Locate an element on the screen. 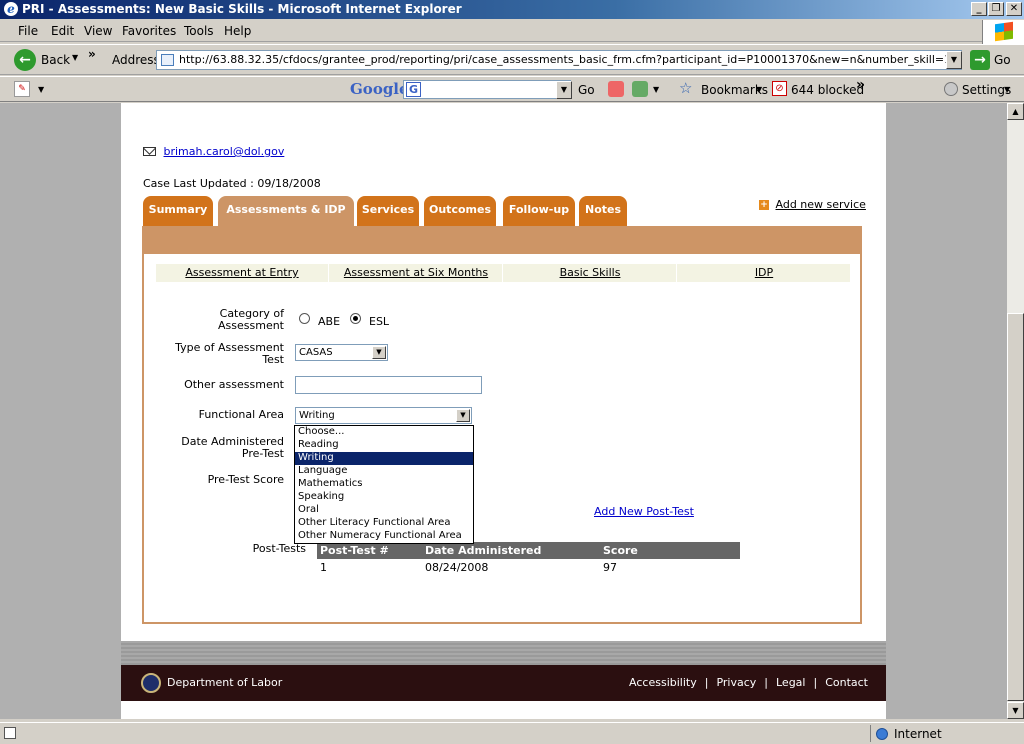 The image size is (1024, 744). settings-icon is located at coordinates (951, 89).